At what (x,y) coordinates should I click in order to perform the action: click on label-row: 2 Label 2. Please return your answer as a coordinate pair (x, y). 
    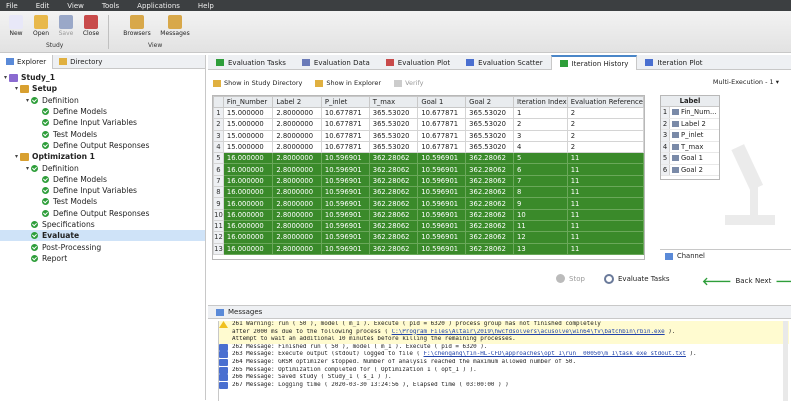
    Looking at the image, I should click on (690, 124).